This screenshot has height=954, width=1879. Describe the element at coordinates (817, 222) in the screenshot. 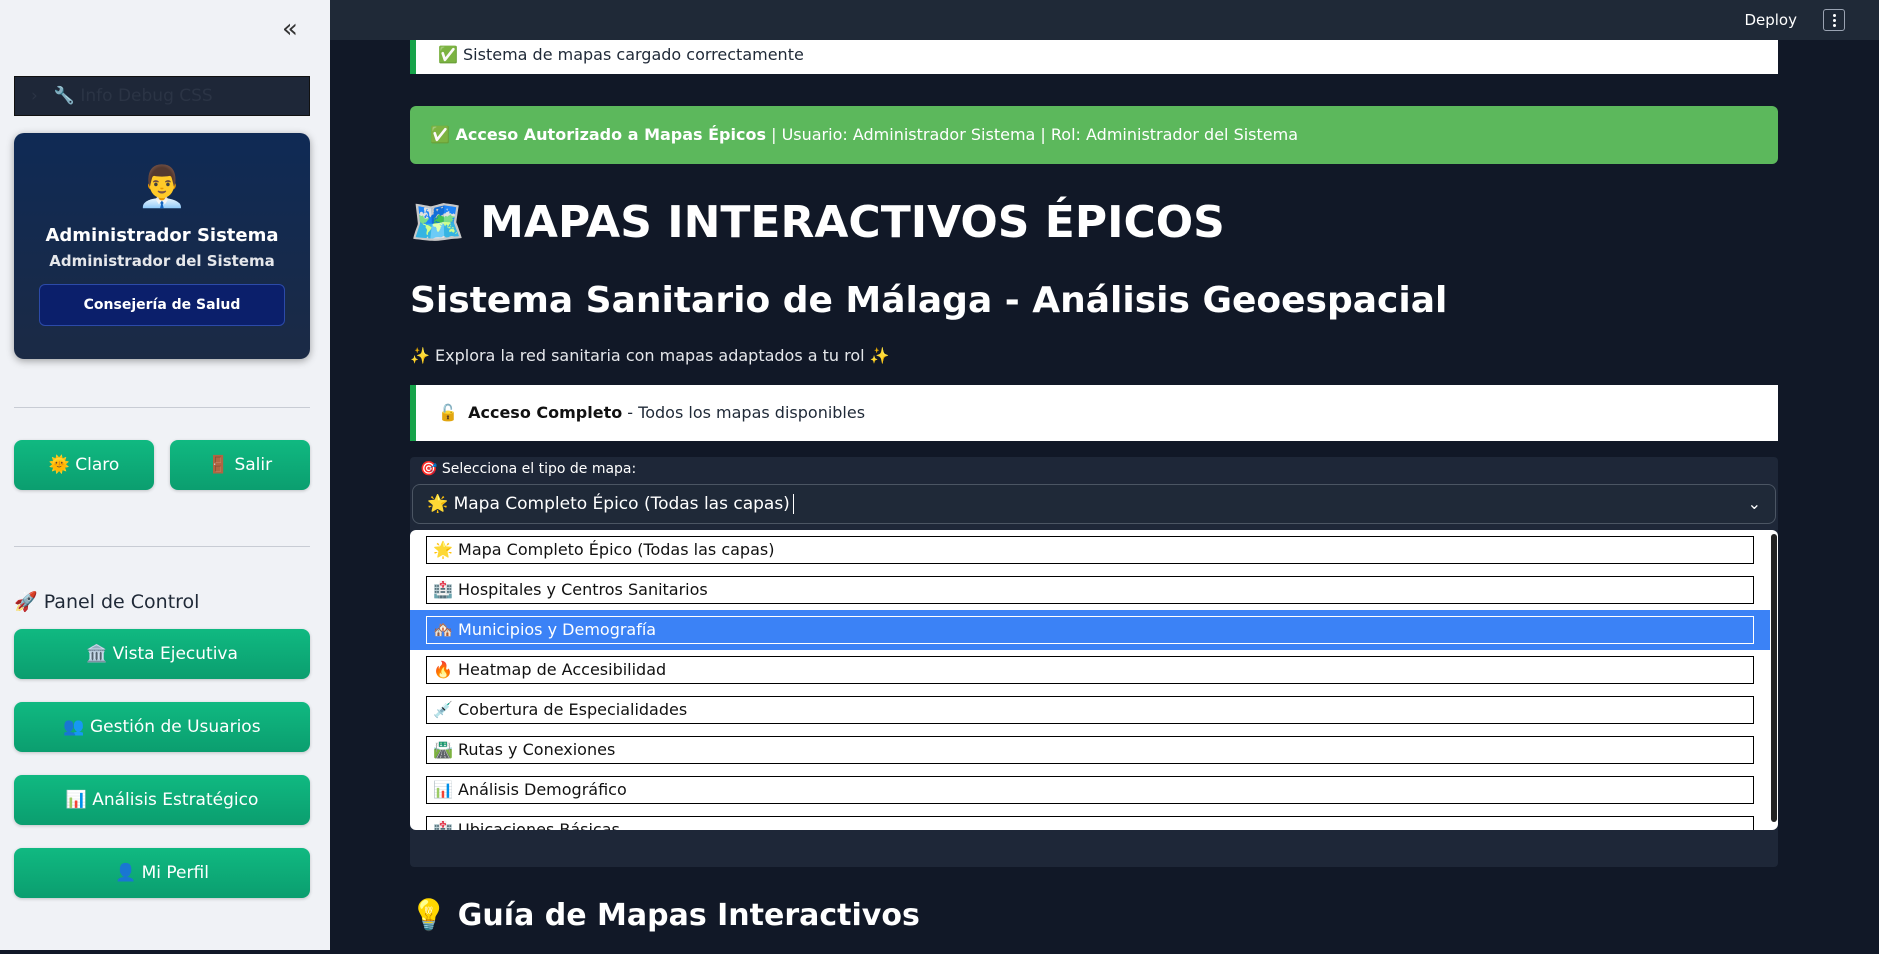

I see `page-title: 🗺️ MAPAS INTERACTIVOS ÉPICOS` at that location.